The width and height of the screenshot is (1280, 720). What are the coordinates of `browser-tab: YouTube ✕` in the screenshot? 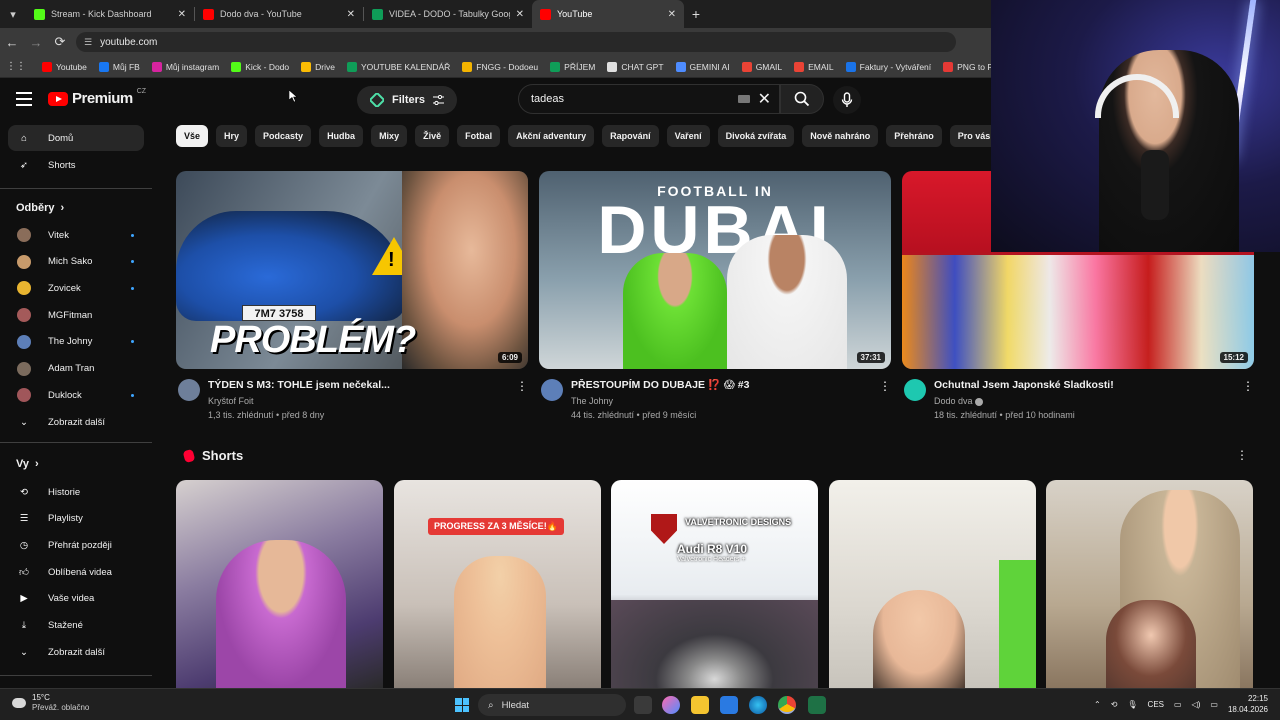 It's located at (608, 14).